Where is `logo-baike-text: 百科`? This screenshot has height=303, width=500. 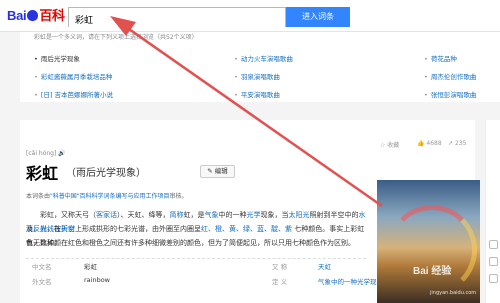
logo-baike-text: 百科 is located at coordinates (52, 15).